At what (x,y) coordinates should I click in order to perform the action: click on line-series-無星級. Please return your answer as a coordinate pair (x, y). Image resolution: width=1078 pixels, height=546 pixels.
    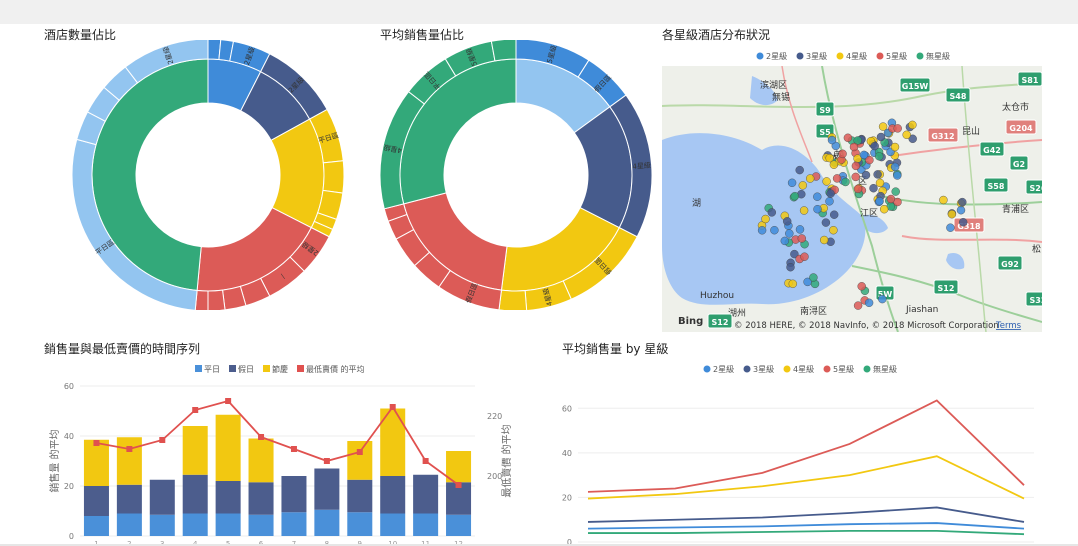
    Looking at the image, I should click on (806, 532).